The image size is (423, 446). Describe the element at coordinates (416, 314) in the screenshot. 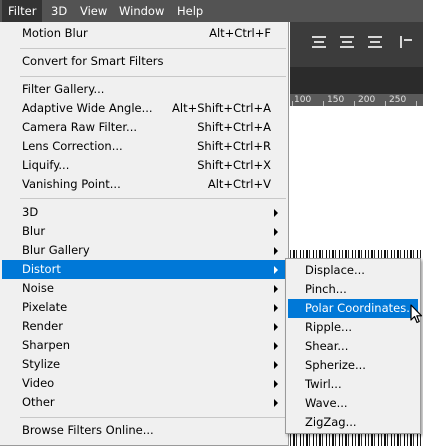

I see `mouse-pointer-icon` at that location.